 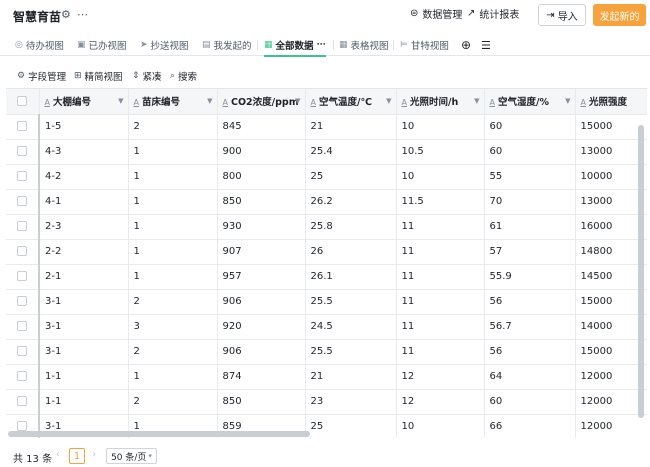 I want to click on cell-co2: 874, so click(x=261, y=377).